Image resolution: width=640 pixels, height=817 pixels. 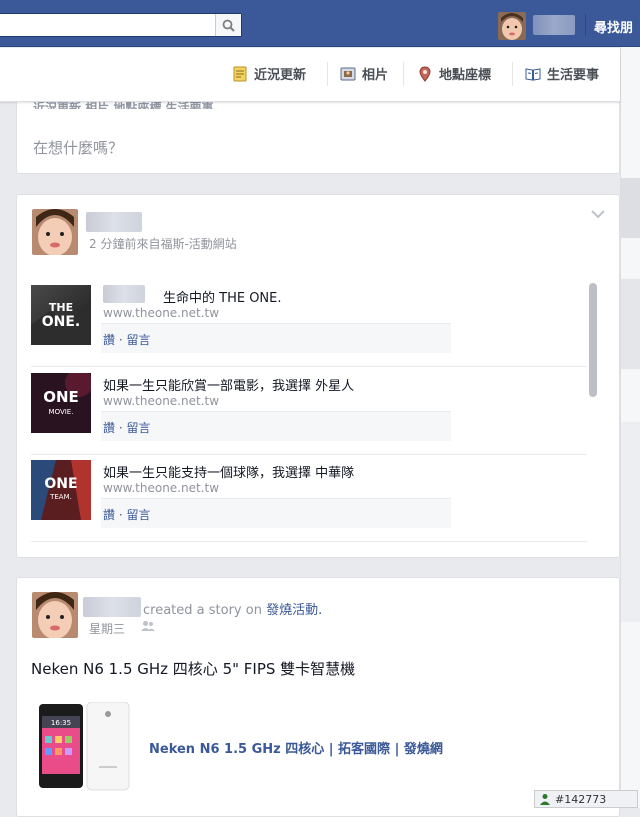 What do you see at coordinates (193, 668) in the screenshot?
I see `post-text: Neken N6 1.5 GHz 四核心 5" FIPS 雙卡智慧機` at bounding box center [193, 668].